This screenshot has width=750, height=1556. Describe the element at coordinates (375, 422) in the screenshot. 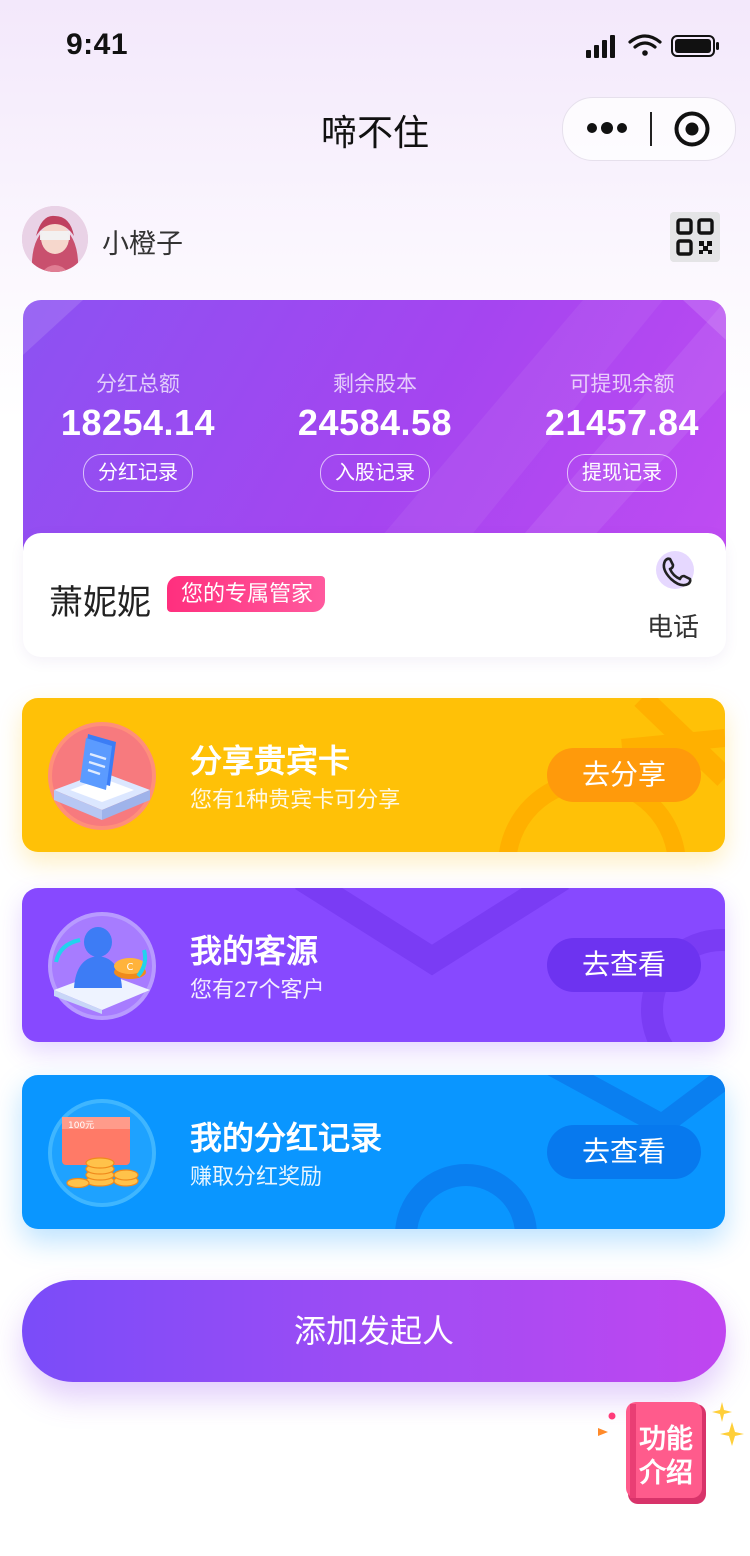

I see `stat-value: 24584.58` at that location.